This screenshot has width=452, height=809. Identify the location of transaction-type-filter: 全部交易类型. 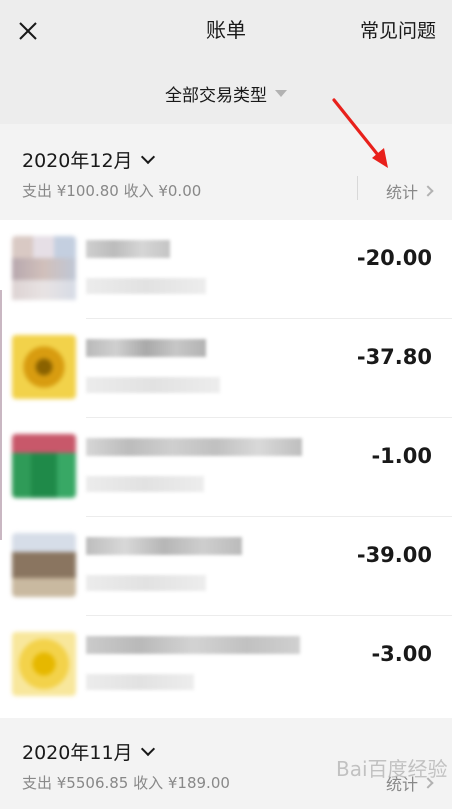
(226, 93).